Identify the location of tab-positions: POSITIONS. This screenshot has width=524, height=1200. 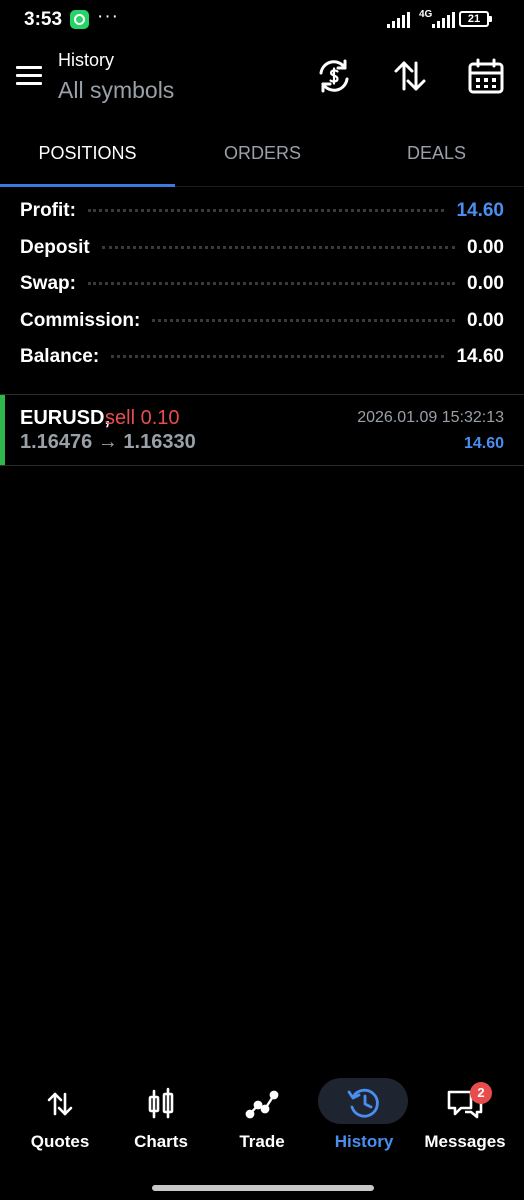
(87, 157).